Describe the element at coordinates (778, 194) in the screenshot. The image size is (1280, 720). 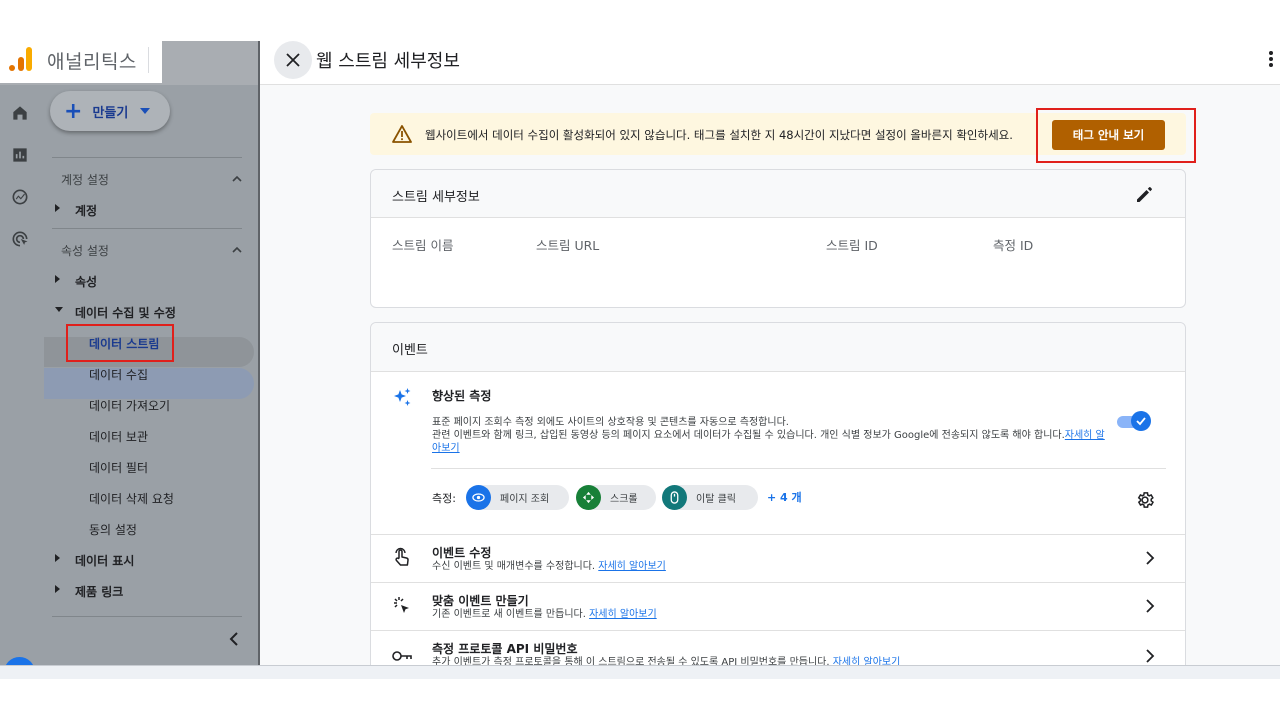
I see `stream-details-header: 스트림 세부정보` at that location.